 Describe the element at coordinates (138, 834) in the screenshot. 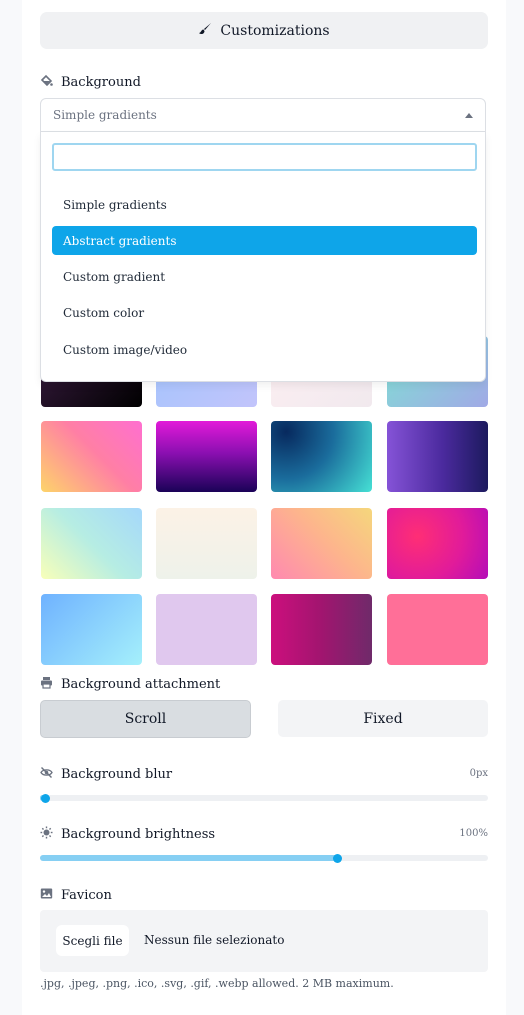

I see `brightness-label: Background brightness` at that location.